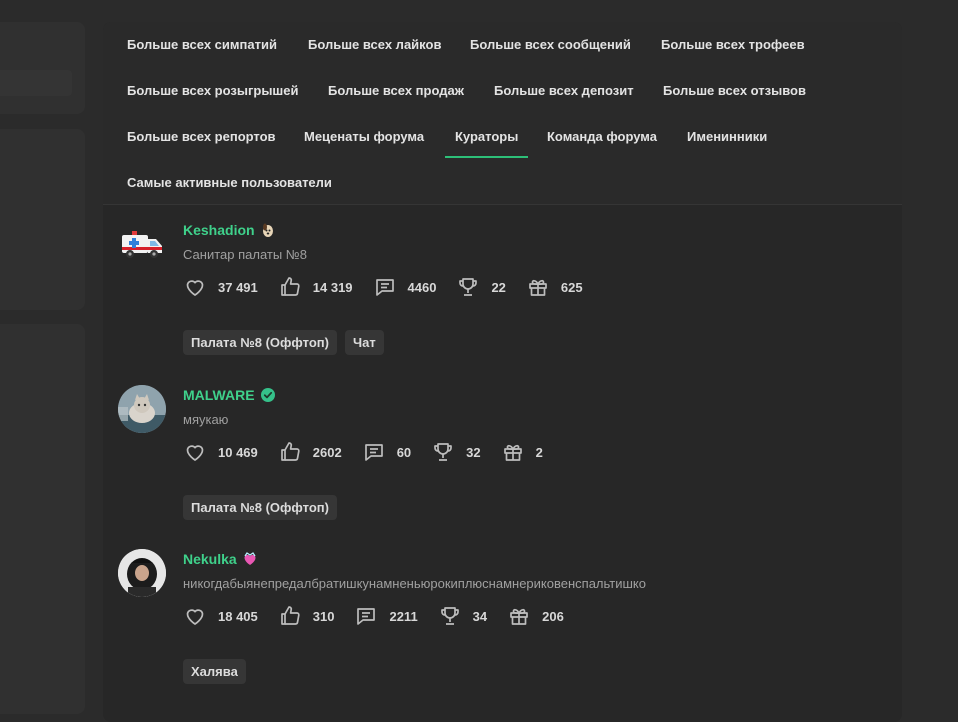 Image resolution: width=958 pixels, height=722 pixels. I want to click on tag-chip: Халява, so click(214, 671).